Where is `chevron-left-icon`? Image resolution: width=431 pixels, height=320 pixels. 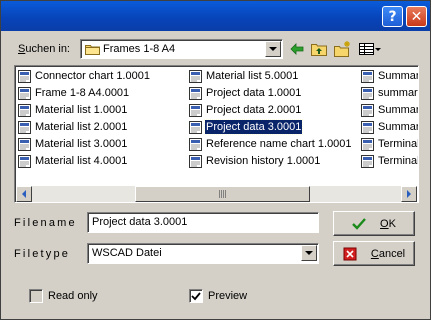 chevron-left-icon is located at coordinates (24, 194).